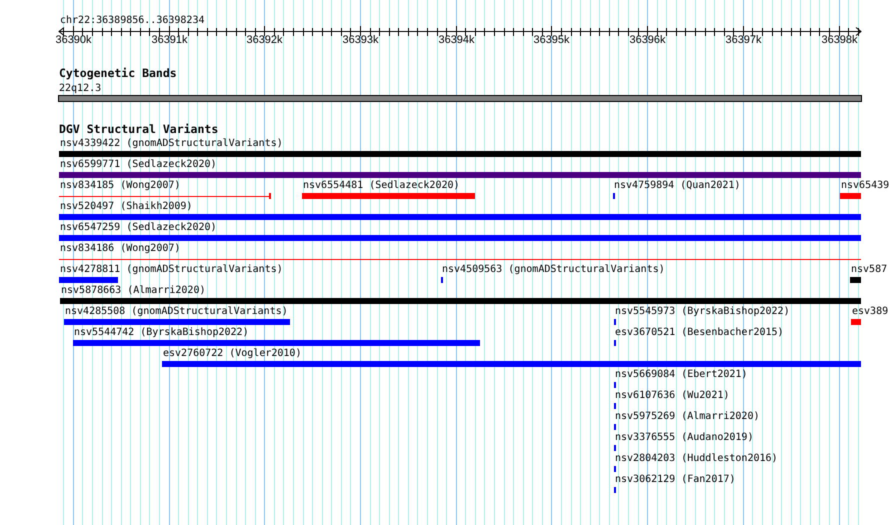  I want to click on track-title: DGV Structural Variants, so click(138, 129).